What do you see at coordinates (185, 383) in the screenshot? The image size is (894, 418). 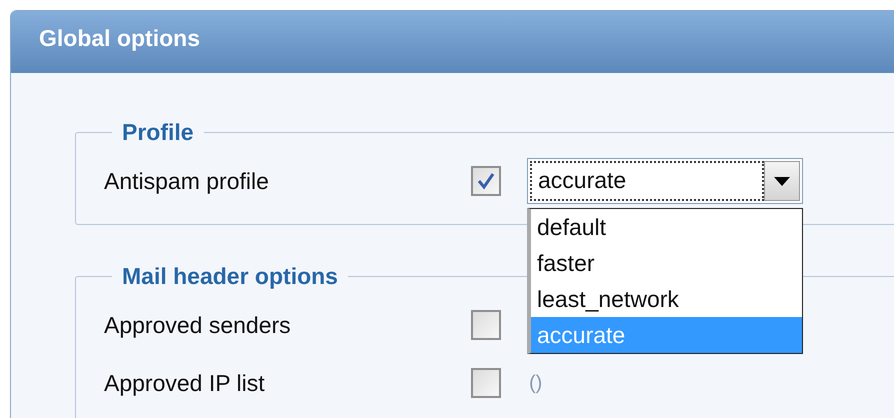 I see `field-label: Approved IP list` at bounding box center [185, 383].